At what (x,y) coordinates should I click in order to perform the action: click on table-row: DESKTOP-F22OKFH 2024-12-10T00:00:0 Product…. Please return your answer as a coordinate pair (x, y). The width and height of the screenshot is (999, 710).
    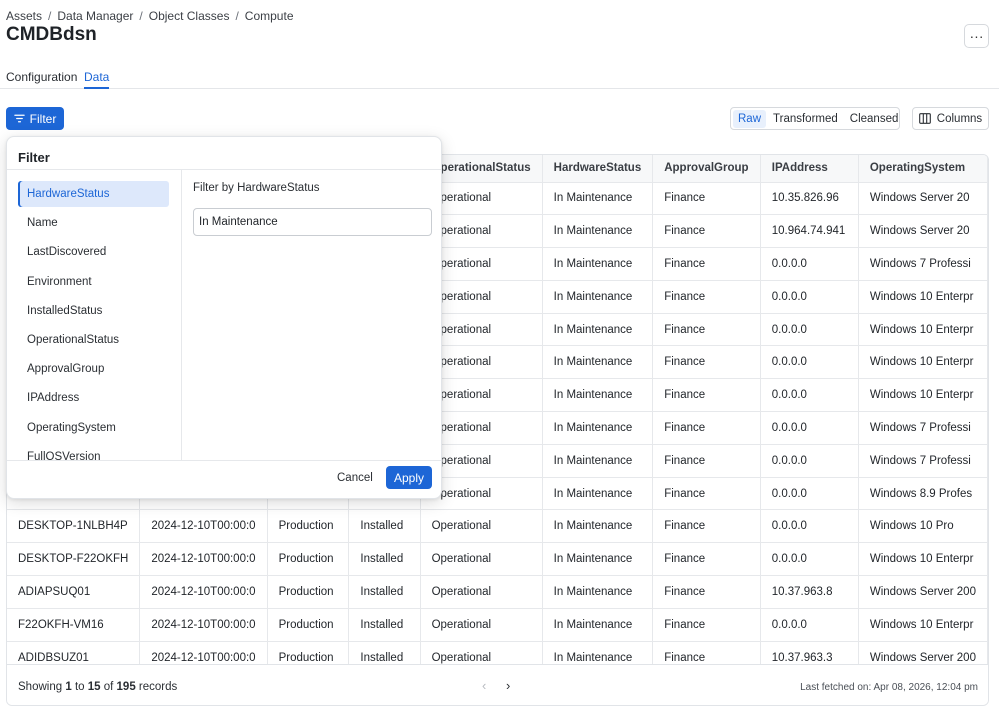
    Looking at the image, I should click on (497, 559).